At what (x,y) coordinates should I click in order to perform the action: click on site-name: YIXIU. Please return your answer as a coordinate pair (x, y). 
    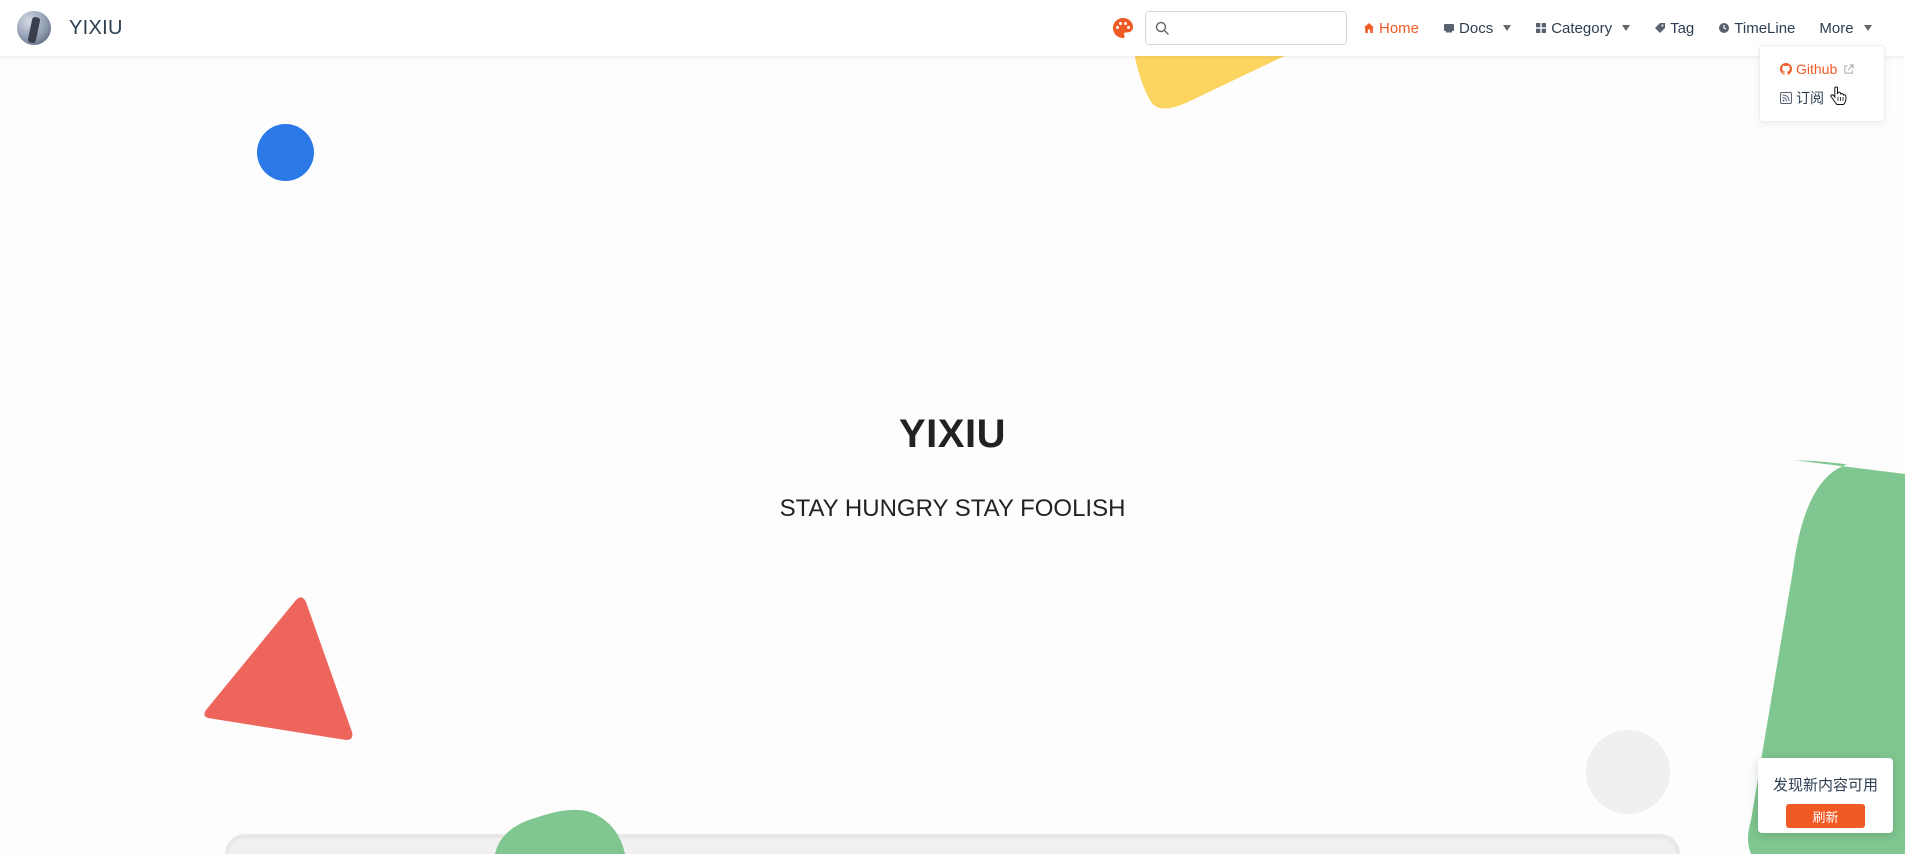
    Looking at the image, I should click on (96, 27).